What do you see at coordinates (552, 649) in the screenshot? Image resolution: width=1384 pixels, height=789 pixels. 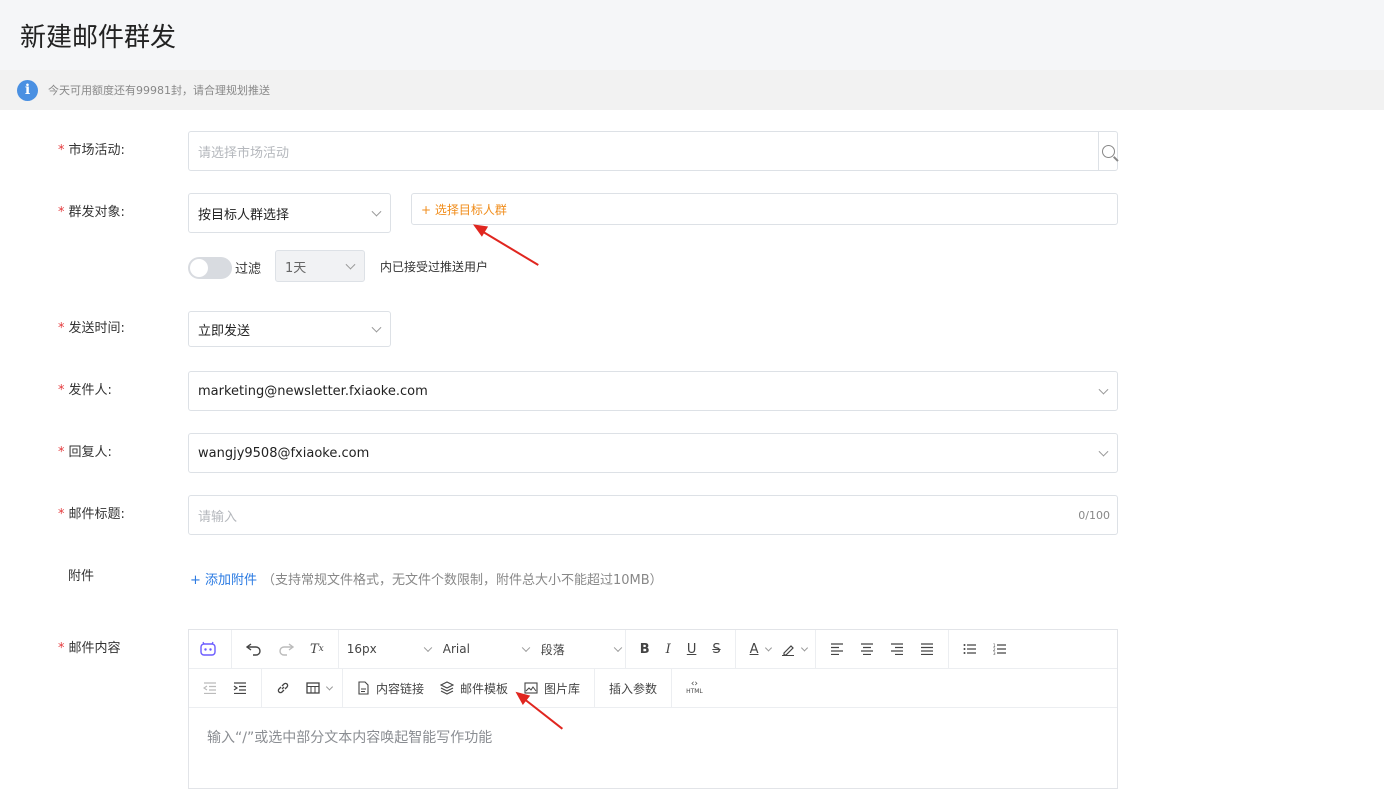 I see `block-format-value: 段落` at bounding box center [552, 649].